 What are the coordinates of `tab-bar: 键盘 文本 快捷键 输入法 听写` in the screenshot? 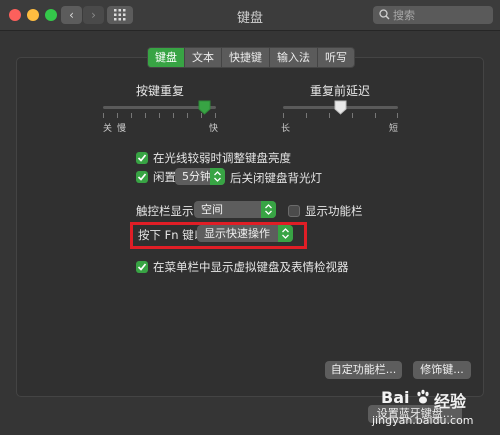 It's located at (251, 57).